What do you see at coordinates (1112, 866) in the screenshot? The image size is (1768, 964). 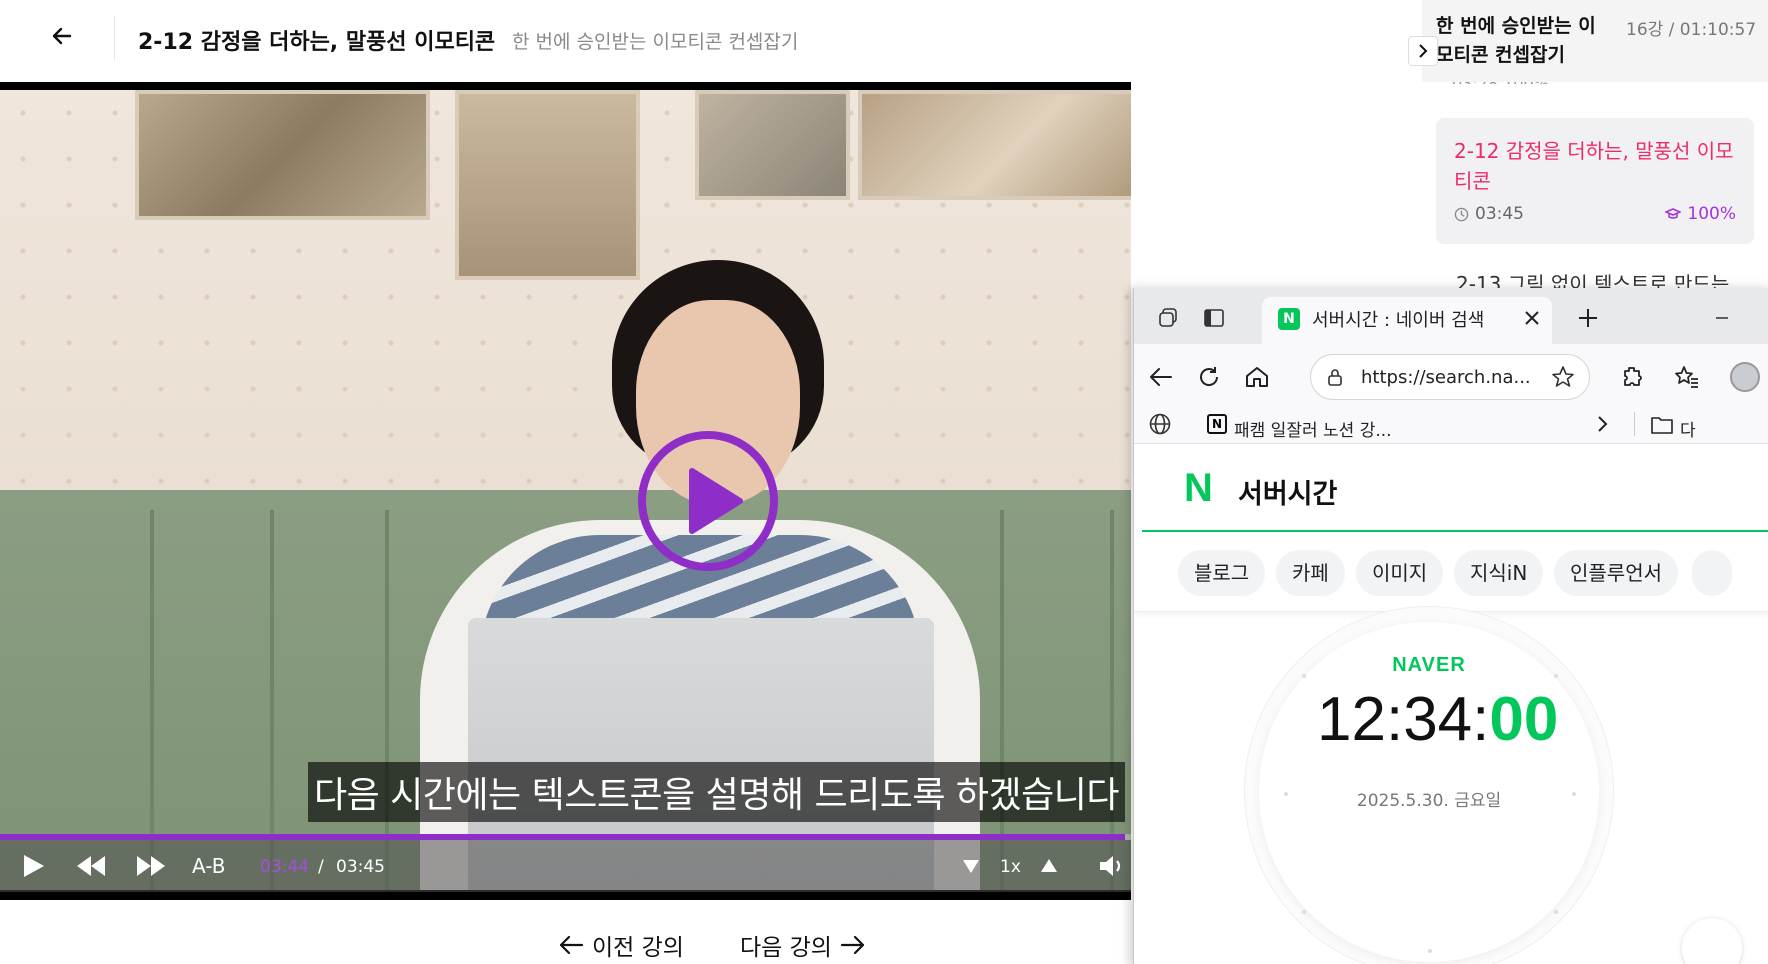 I see `volume-icon` at bounding box center [1112, 866].